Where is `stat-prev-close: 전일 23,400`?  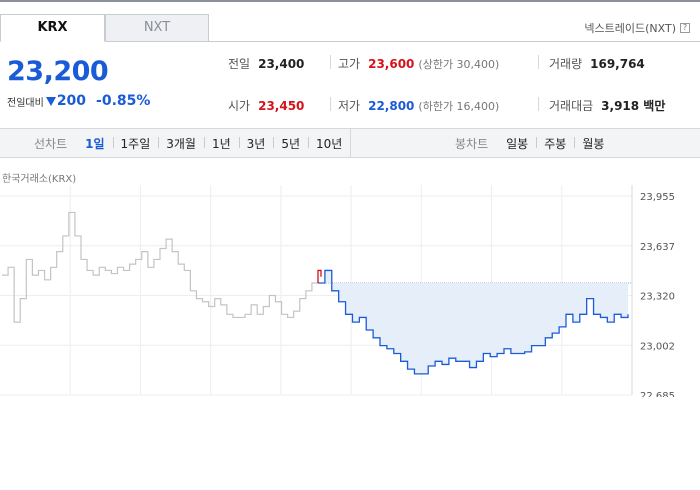 stat-prev-close: 전일 23,400 is located at coordinates (266, 63).